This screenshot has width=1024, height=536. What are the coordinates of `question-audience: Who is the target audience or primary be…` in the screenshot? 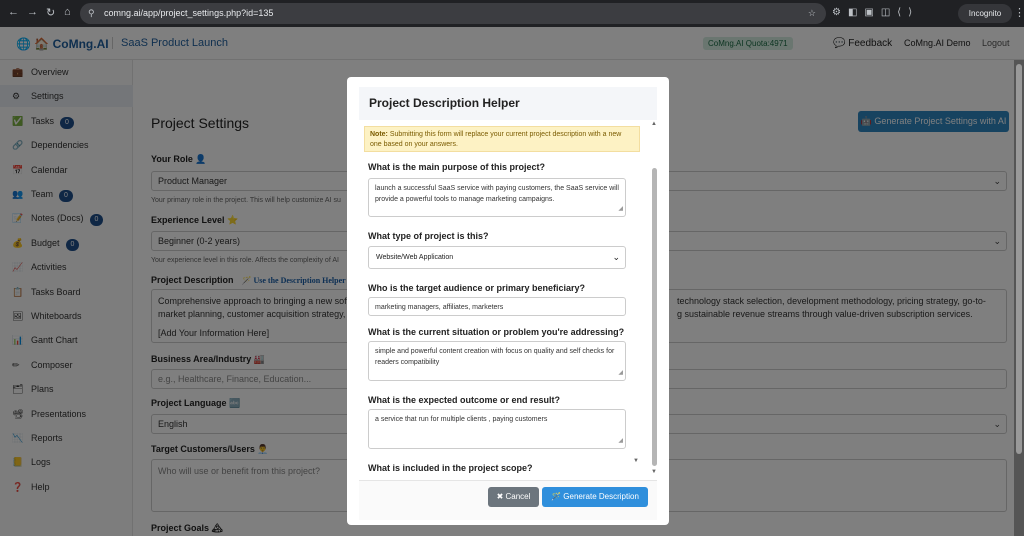 It's located at (477, 288).